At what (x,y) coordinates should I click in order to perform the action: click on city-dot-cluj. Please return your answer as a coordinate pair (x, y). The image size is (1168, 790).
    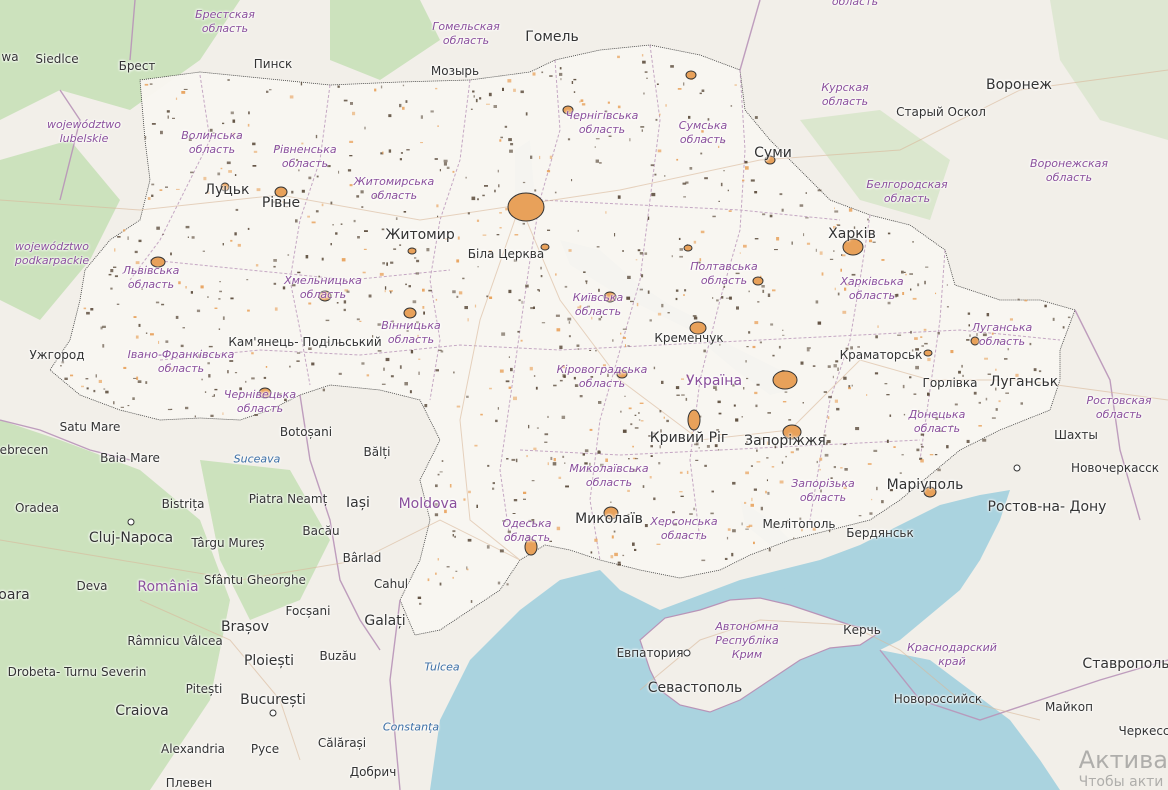
    Looking at the image, I should click on (131, 522).